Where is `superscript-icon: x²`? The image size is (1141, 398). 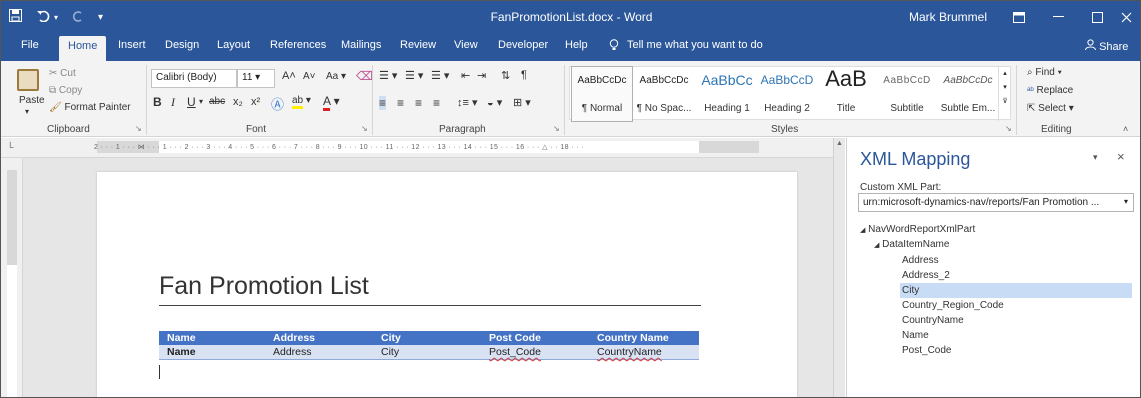 superscript-icon: x² is located at coordinates (255, 102).